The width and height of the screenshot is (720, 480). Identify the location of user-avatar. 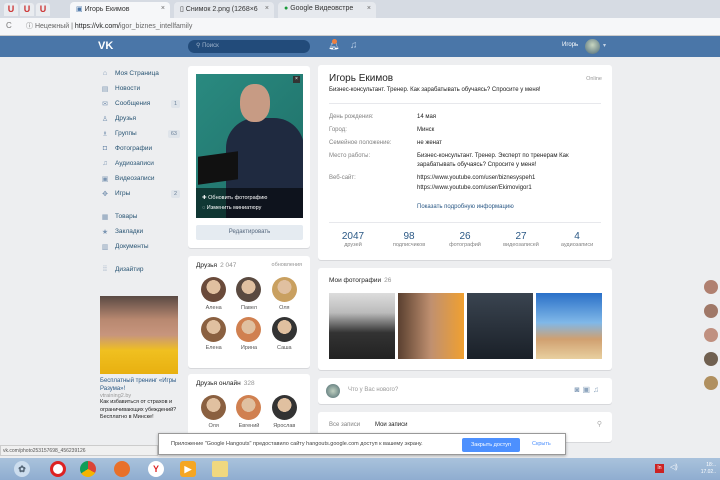
(592, 46).